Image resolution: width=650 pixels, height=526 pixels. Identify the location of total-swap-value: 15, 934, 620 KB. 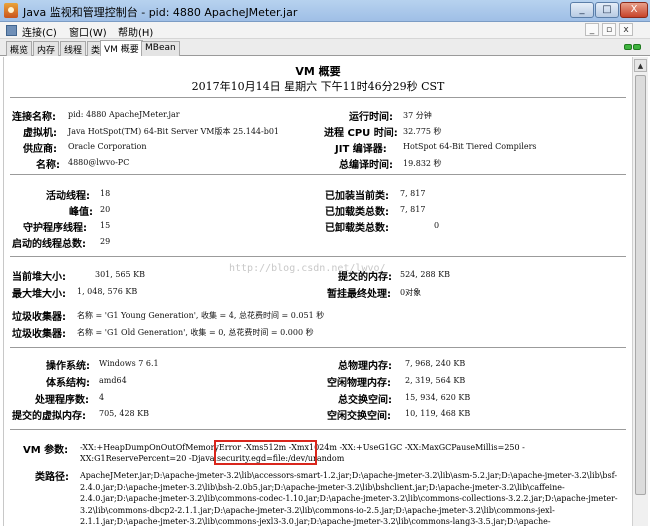
(438, 397).